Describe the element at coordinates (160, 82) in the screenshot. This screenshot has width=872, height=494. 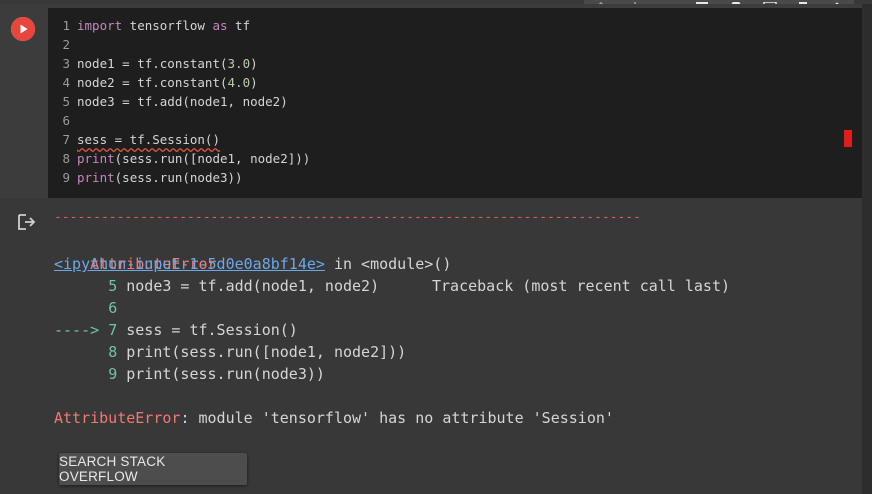
I see `code-line: 4 node2 = tf.constant(4.0)` at that location.